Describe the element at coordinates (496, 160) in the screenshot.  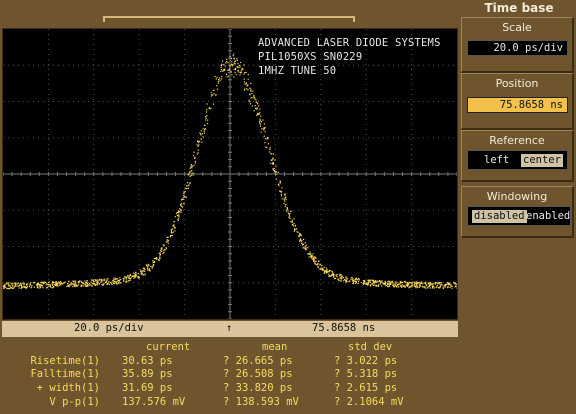
I see `reference-option-left: left` at that location.